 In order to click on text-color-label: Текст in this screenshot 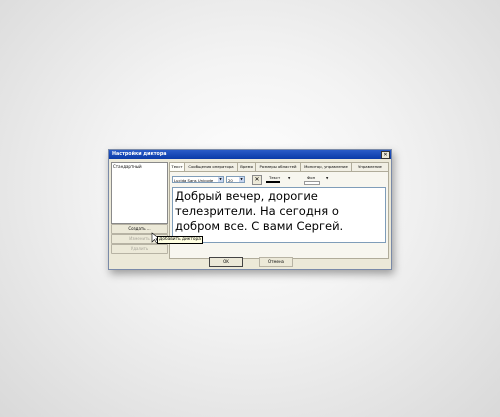, I will do `click(275, 177)`.